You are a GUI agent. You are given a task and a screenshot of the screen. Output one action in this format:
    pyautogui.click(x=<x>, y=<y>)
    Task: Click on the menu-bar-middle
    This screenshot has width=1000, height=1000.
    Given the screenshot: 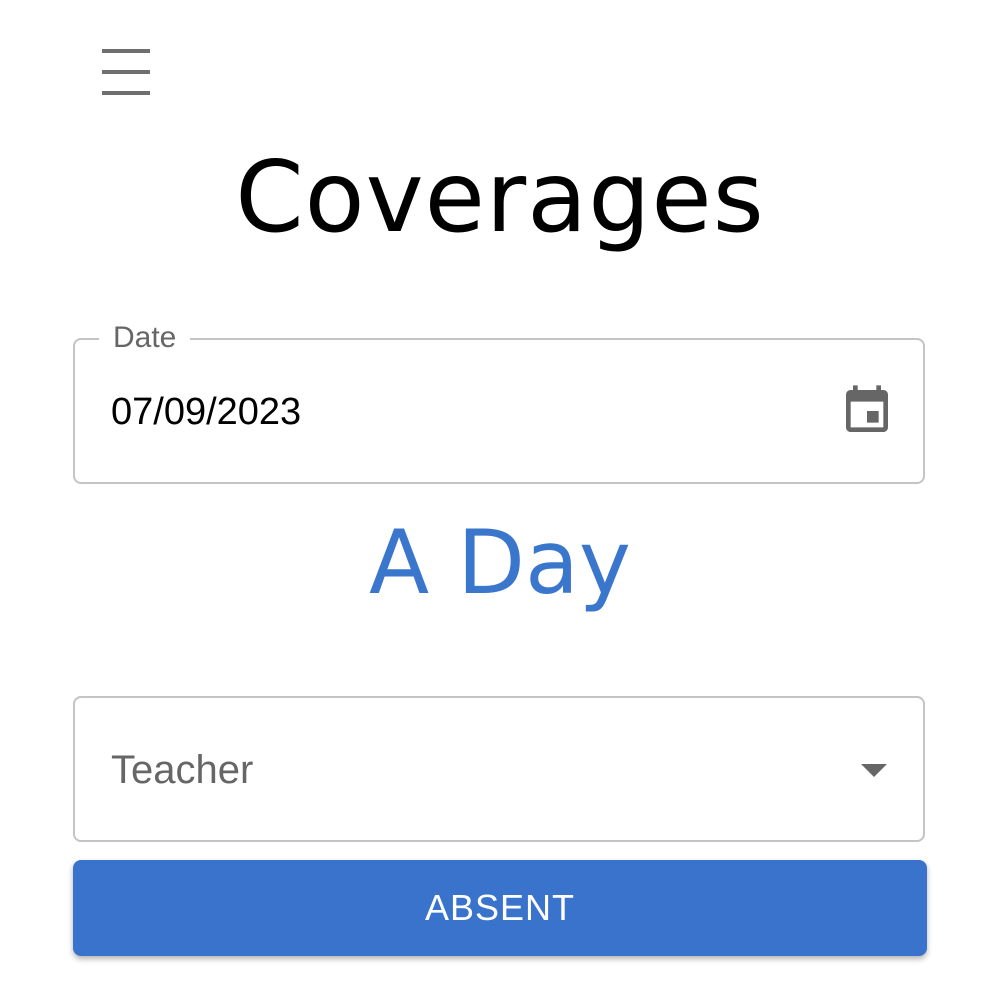 What is the action you would take?
    pyautogui.click(x=126, y=72)
    